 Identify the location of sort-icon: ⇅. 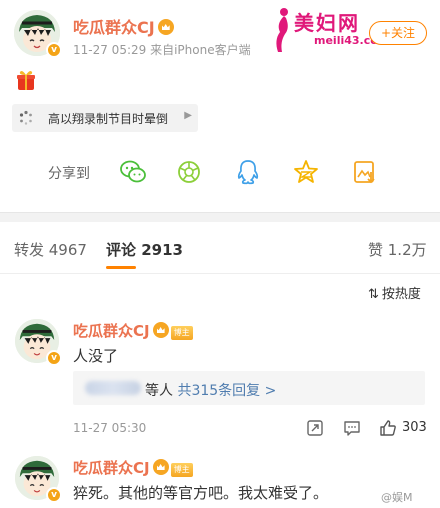
(373, 294).